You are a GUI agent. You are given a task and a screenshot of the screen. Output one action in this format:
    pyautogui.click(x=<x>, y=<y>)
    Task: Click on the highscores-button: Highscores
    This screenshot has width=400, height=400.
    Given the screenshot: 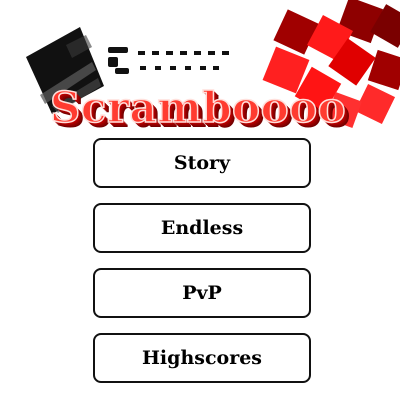 What is the action you would take?
    pyautogui.click(x=202, y=358)
    